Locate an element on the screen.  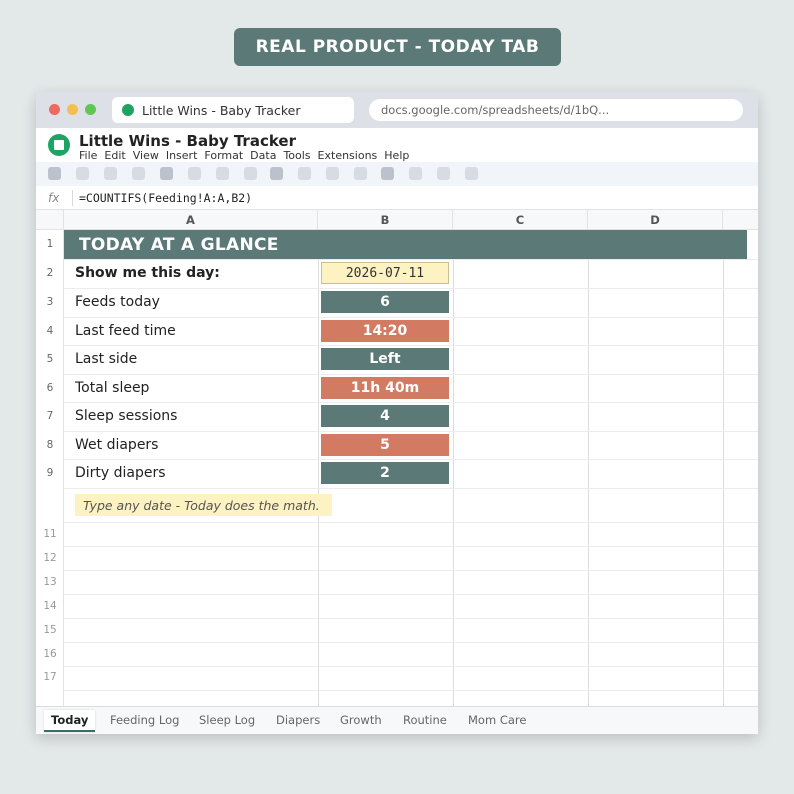
fx-label: fx is located at coordinates (54, 198).